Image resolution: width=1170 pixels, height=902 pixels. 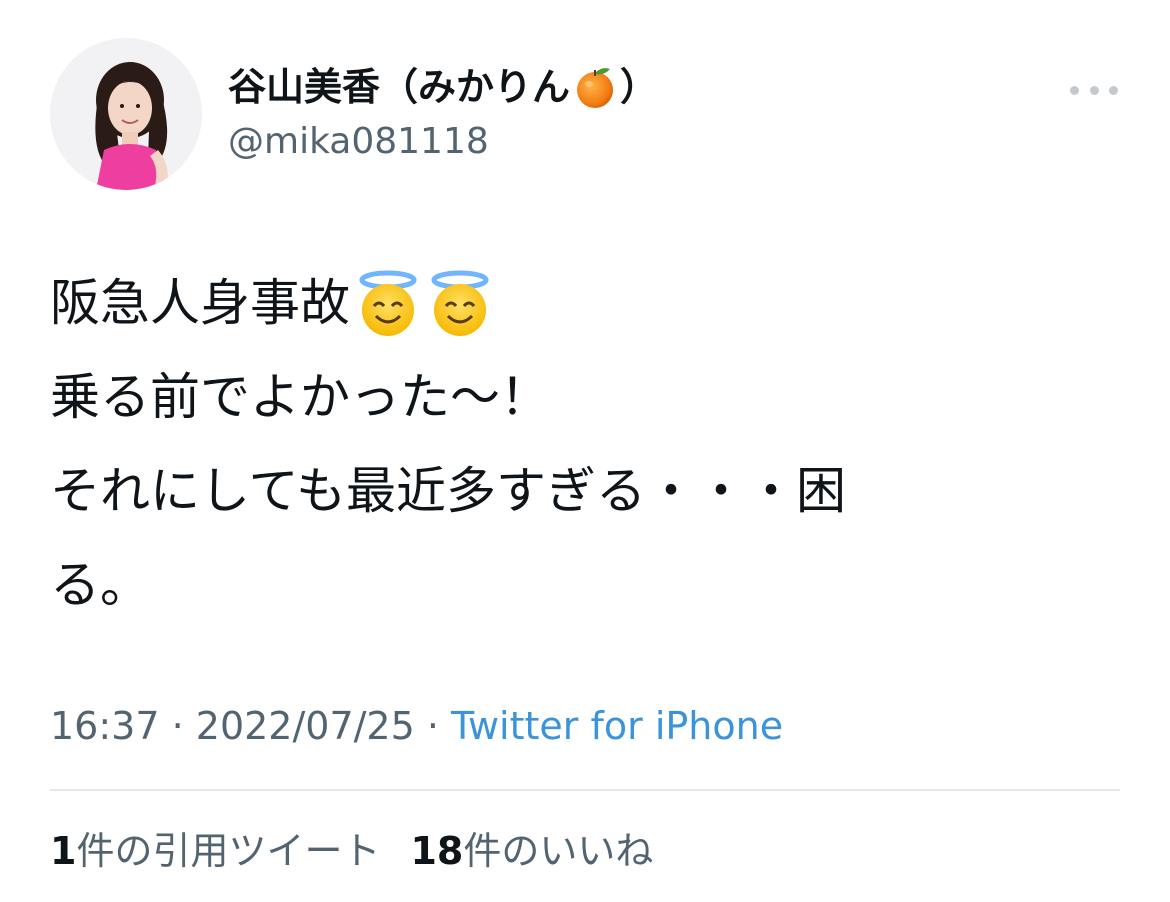 What do you see at coordinates (105, 726) in the screenshot?
I see `tweet-time: 16:37` at bounding box center [105, 726].